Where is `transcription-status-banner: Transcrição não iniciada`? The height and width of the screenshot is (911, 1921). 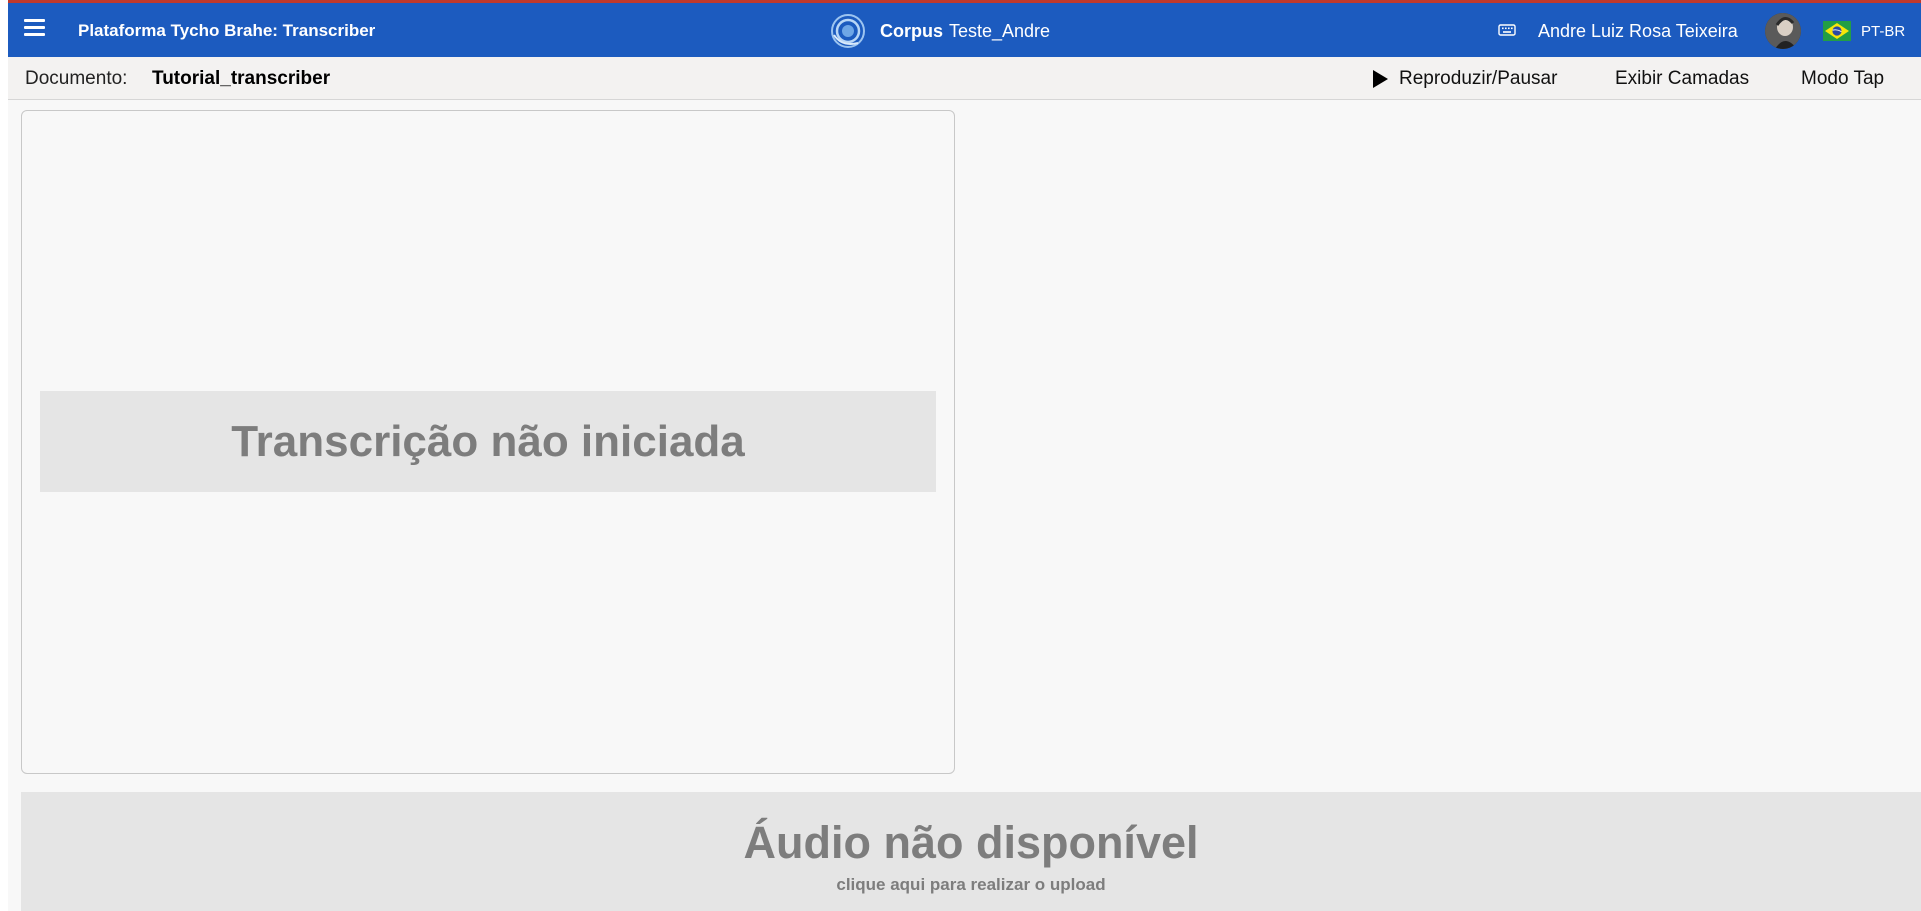 transcription-status-banner: Transcrição não iniciada is located at coordinates (488, 441).